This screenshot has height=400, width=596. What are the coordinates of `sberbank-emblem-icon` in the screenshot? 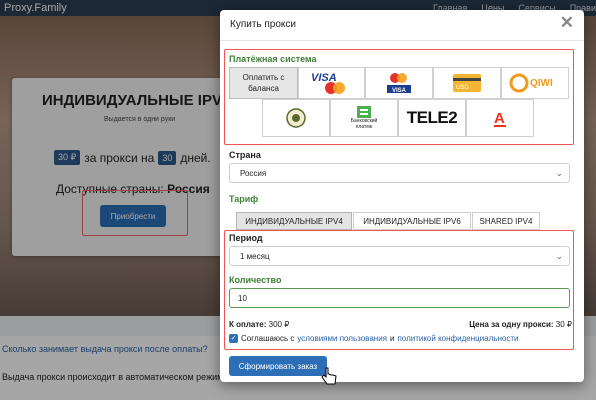 It's located at (296, 118).